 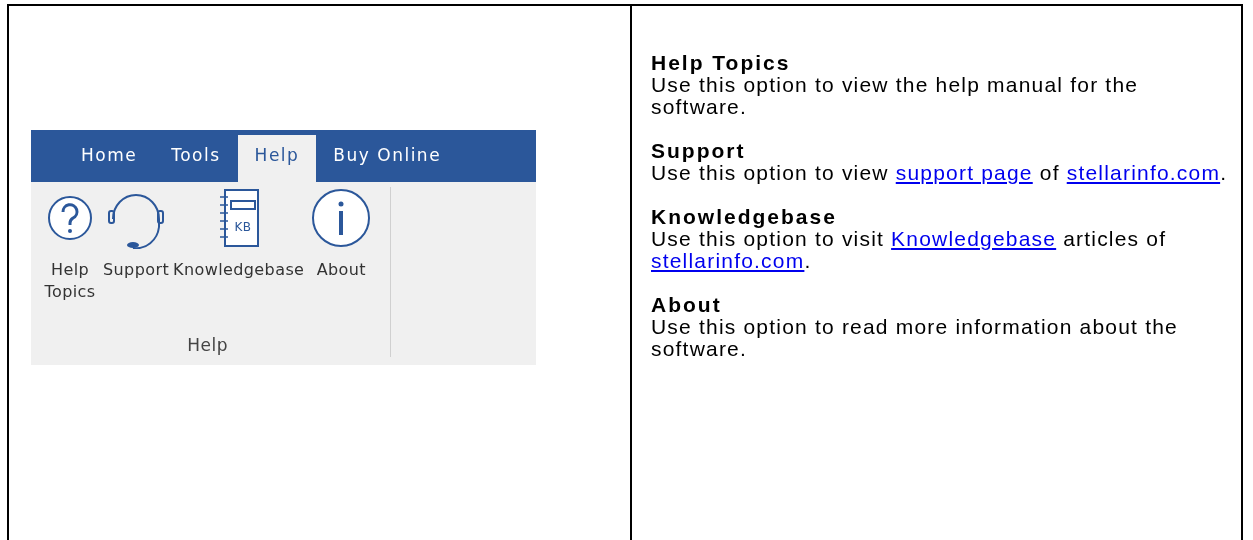 What do you see at coordinates (208, 345) in the screenshot?
I see `group-label: Help` at bounding box center [208, 345].